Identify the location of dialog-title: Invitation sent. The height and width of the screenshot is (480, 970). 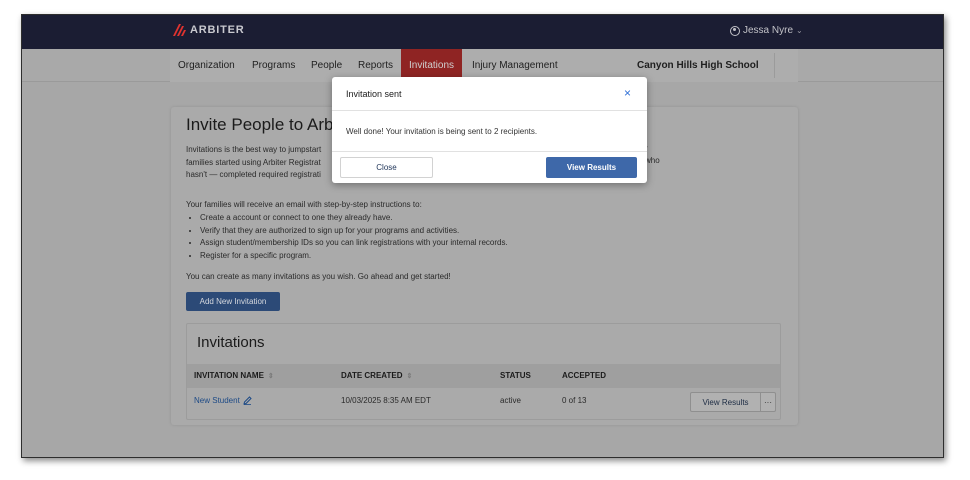
(374, 94).